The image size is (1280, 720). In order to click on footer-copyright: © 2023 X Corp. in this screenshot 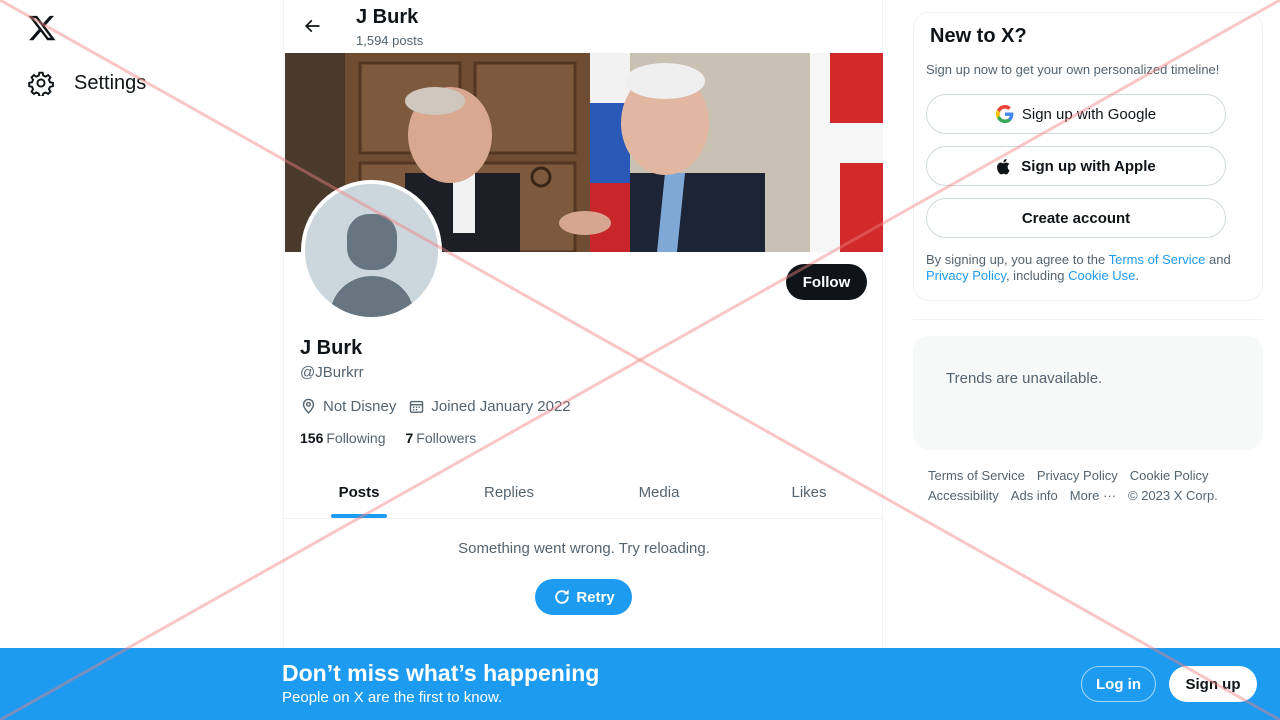, I will do `click(1173, 495)`.